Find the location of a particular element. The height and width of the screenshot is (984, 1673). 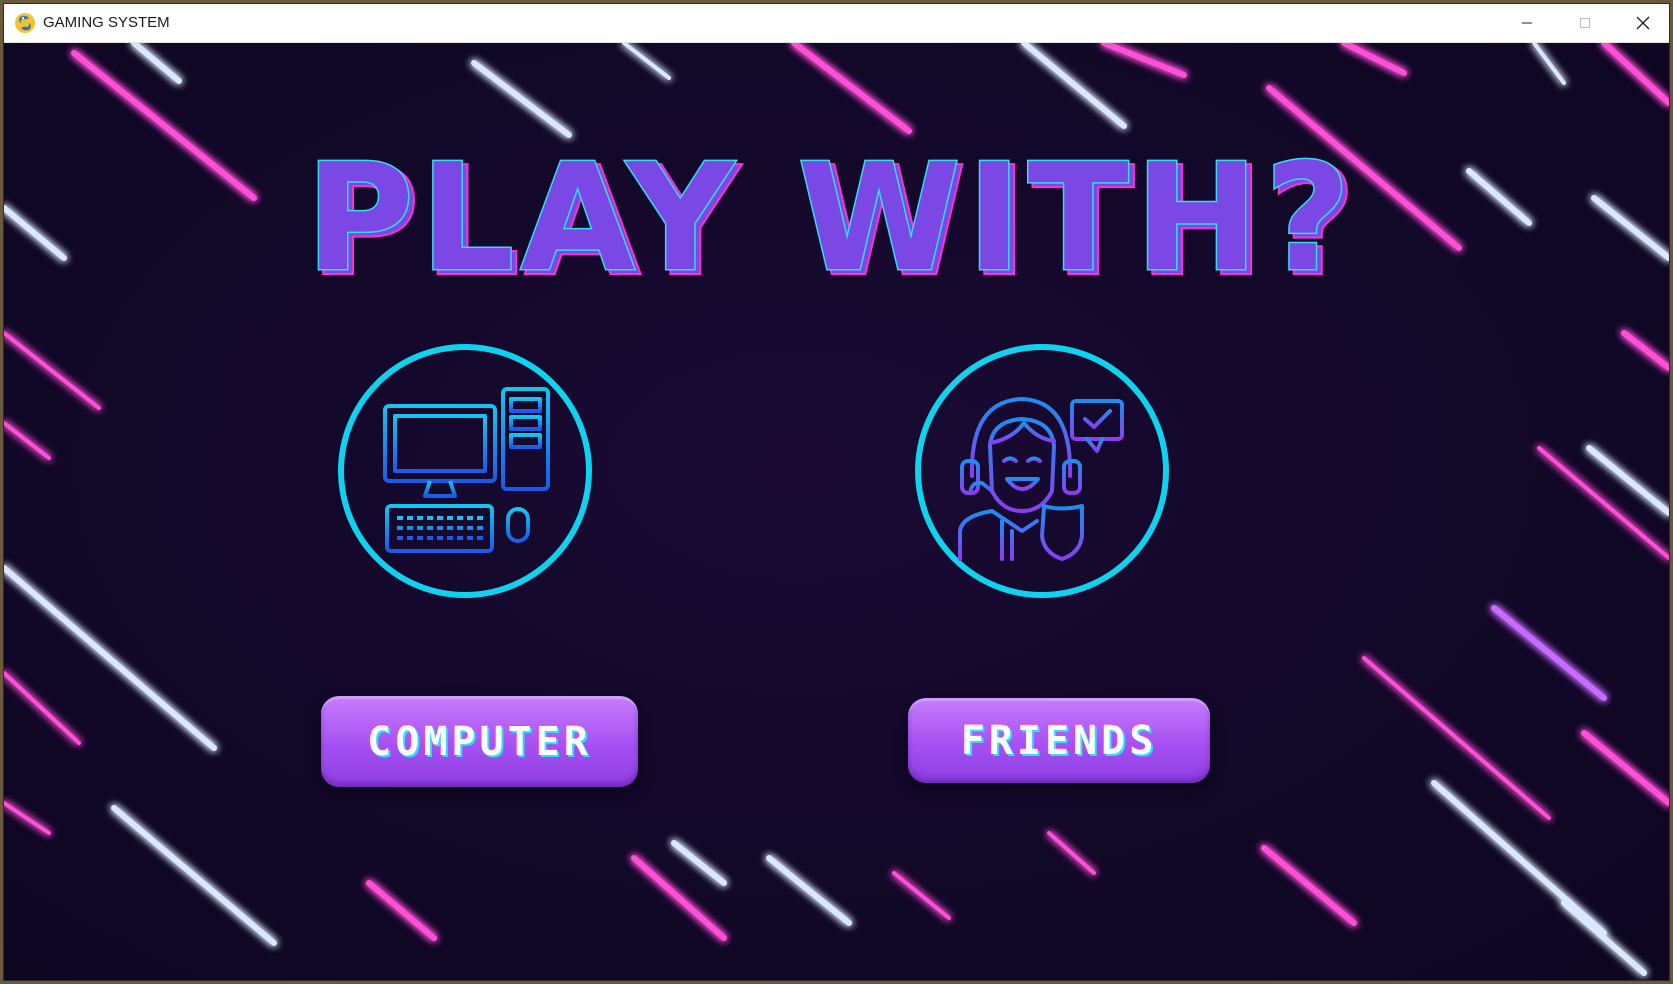

computer-button-label: COMPUTER is located at coordinates (479, 741).